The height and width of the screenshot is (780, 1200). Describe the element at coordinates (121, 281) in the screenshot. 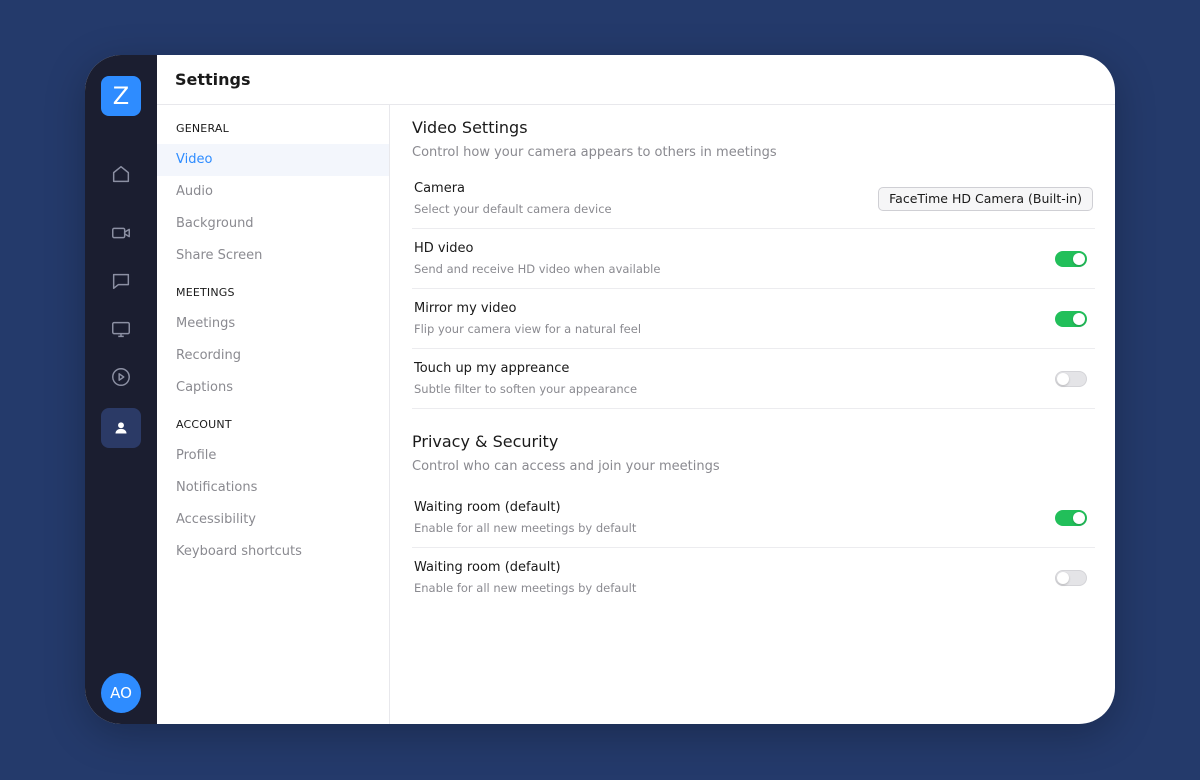

I see `chat-icon` at that location.